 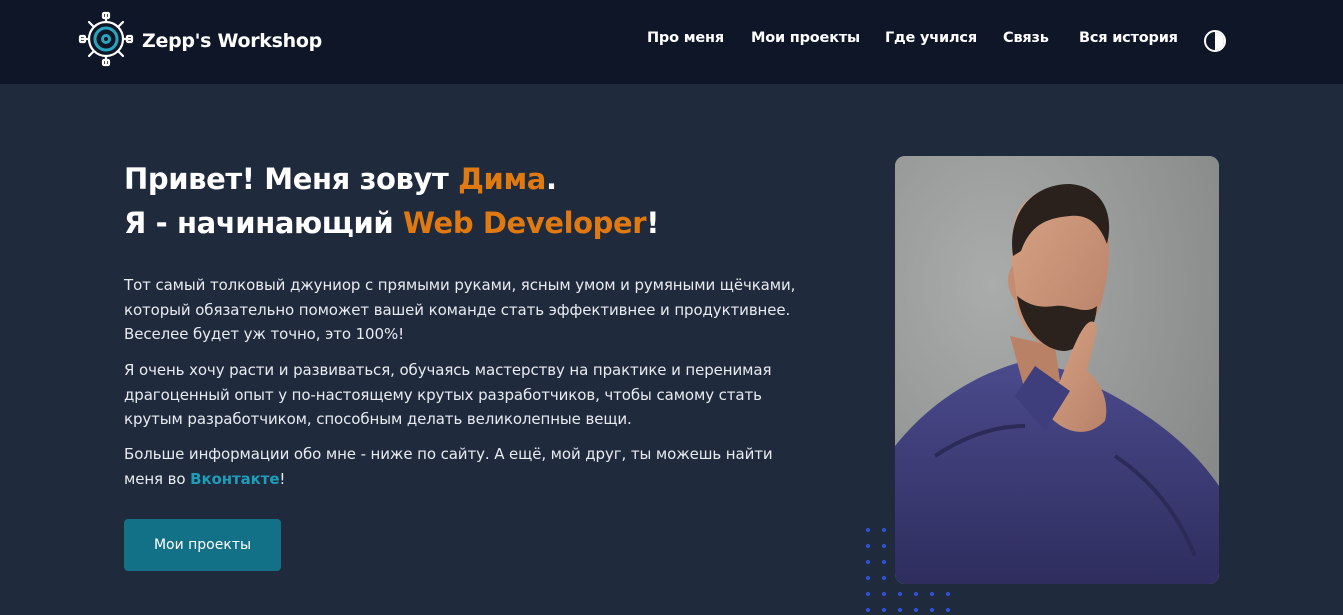 What do you see at coordinates (525, 223) in the screenshot?
I see `heading-role-accent: Web Developer` at bounding box center [525, 223].